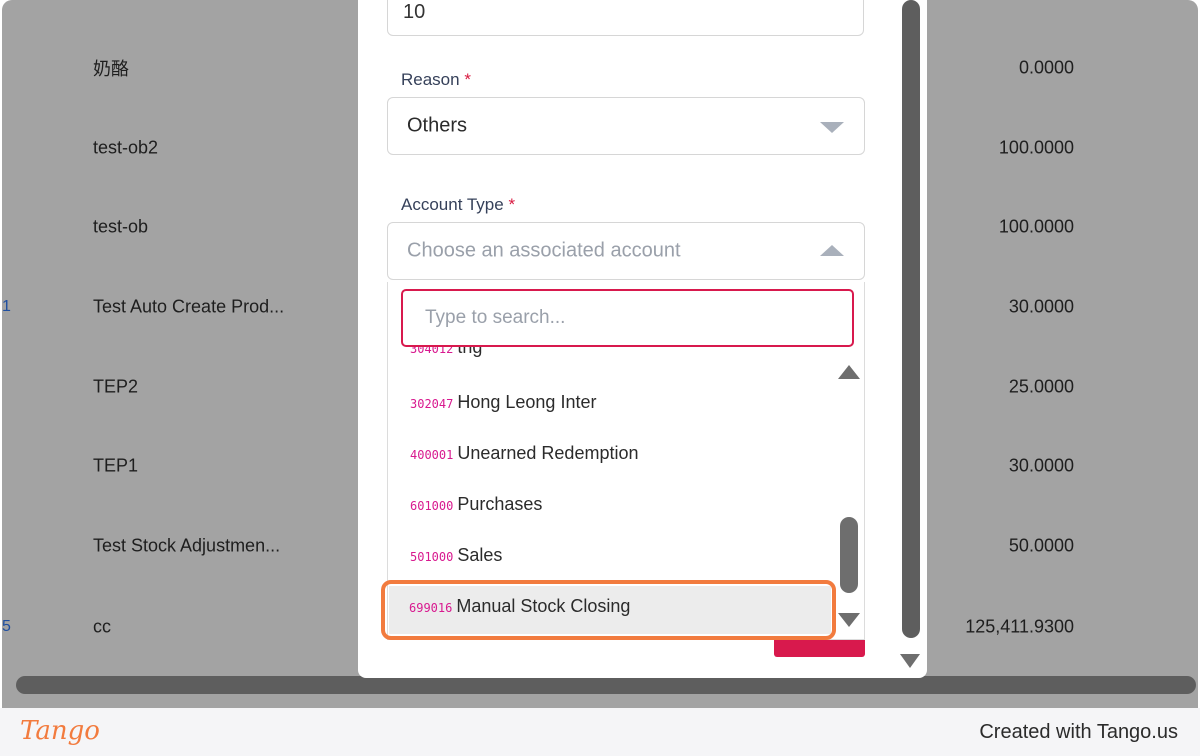  Describe the element at coordinates (456, 555) in the screenshot. I see `list-item: 501000 Sales` at that location.